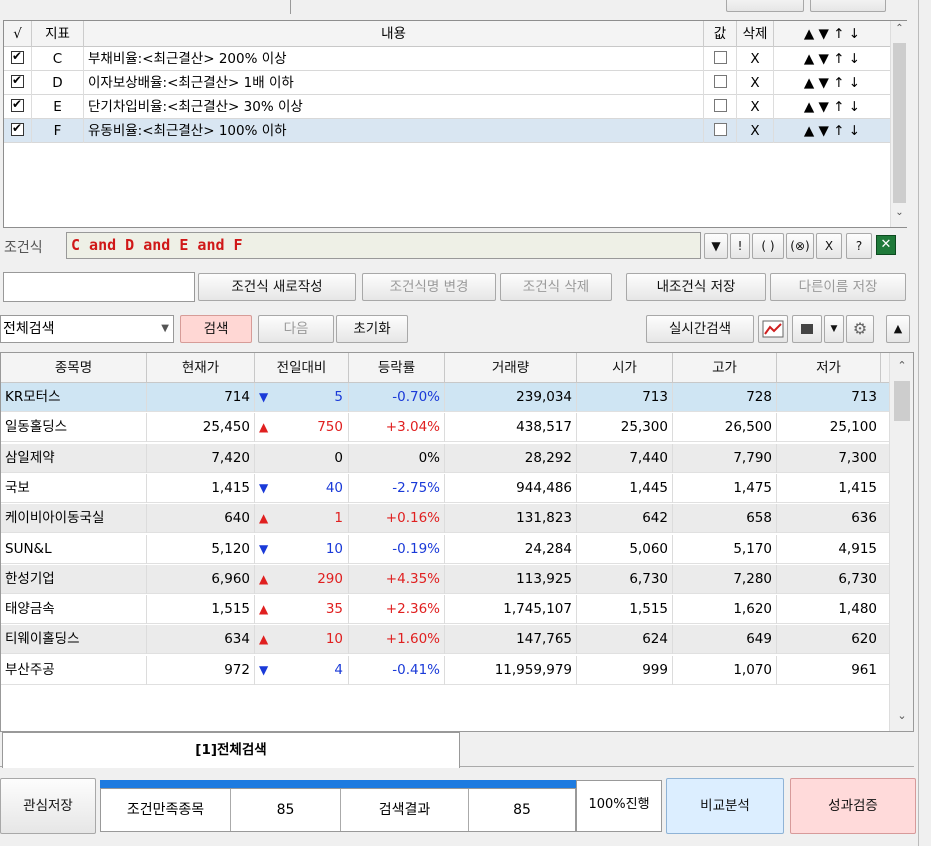  I want to click on condition-row: C 부채비율:<최근결산> 200% 이상 X ▲ ▼ ↑ ↓, so click(447, 59).